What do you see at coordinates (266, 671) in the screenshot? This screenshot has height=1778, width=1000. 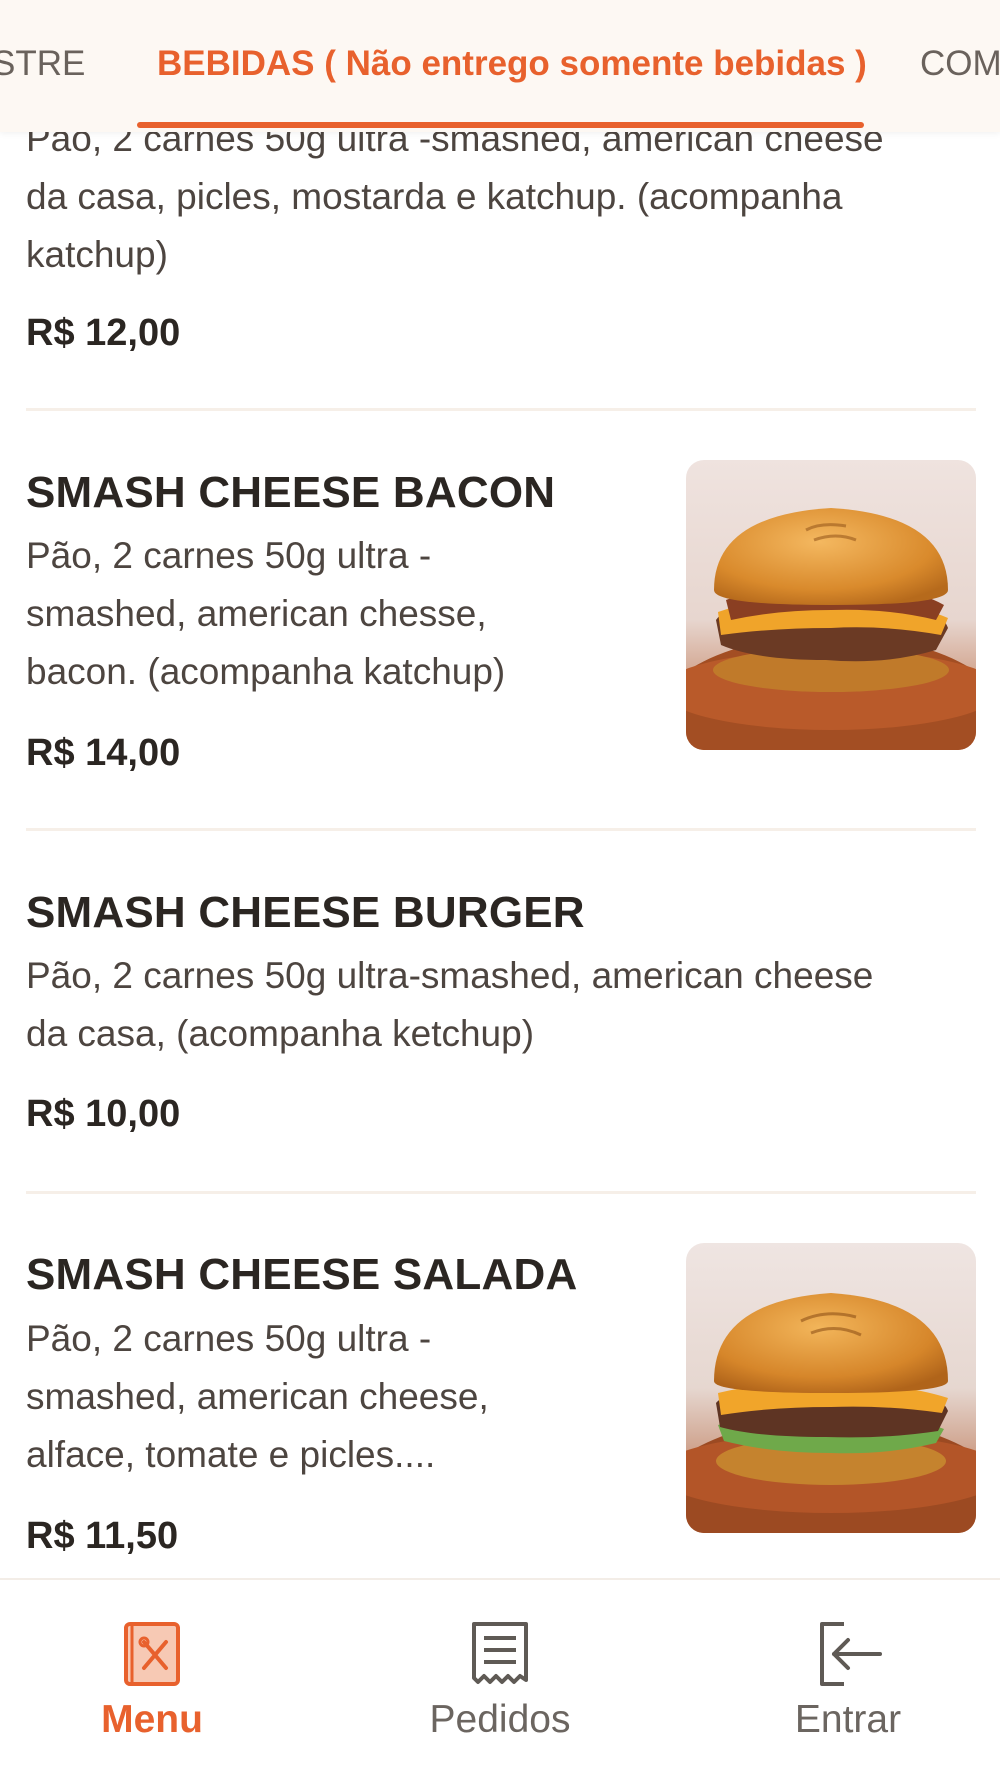 I see `item-description-line: bacon. (acompanha katchup)` at bounding box center [266, 671].